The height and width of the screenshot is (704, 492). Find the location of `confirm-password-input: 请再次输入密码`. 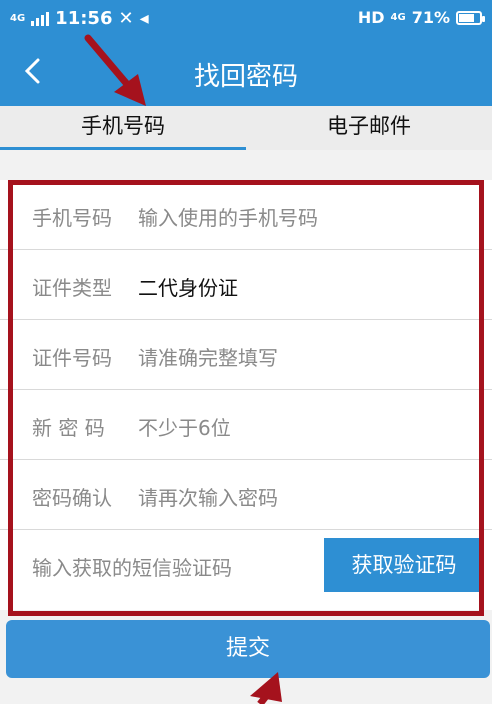

confirm-password-input: 请再次输入密码 is located at coordinates (208, 496).